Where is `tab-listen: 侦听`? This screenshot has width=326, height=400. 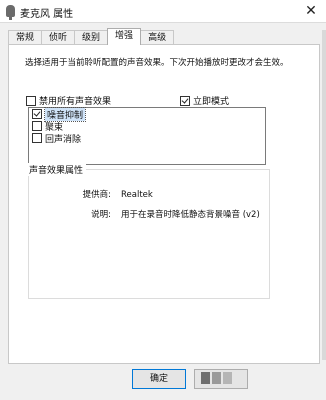
tab-listen: 侦听 is located at coordinates (58, 37).